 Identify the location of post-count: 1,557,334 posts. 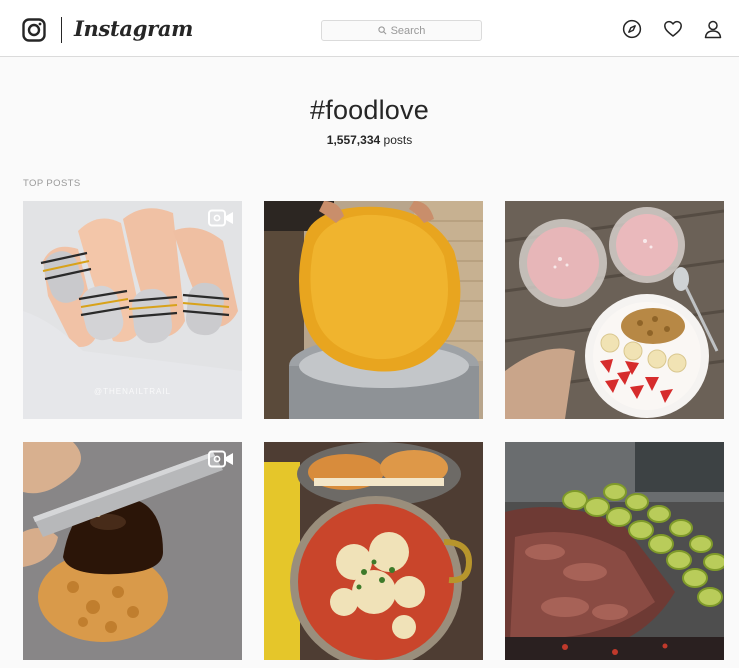
(369, 140).